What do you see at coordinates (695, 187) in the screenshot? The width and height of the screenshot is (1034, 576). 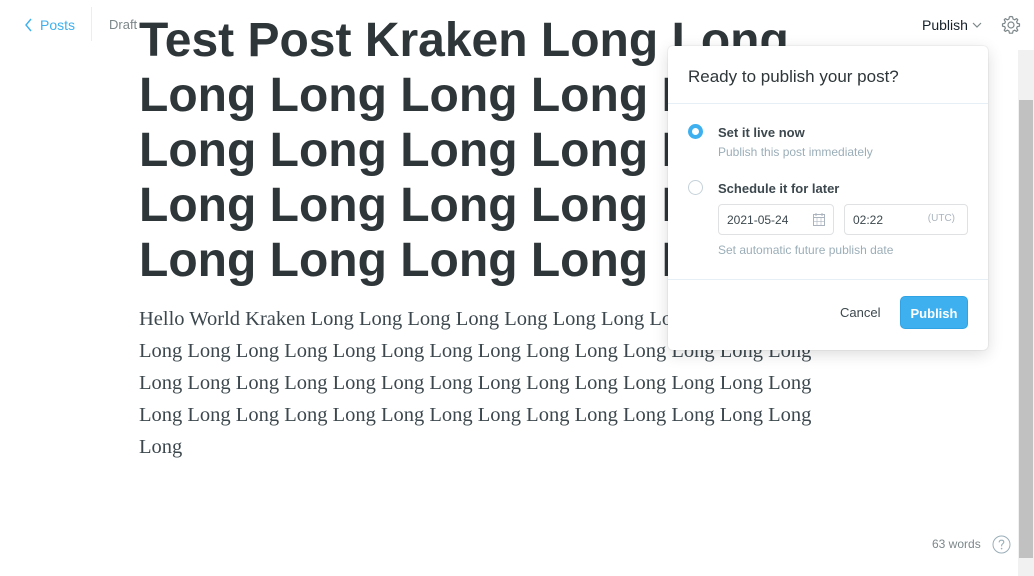 I see `radio-schedule-later` at bounding box center [695, 187].